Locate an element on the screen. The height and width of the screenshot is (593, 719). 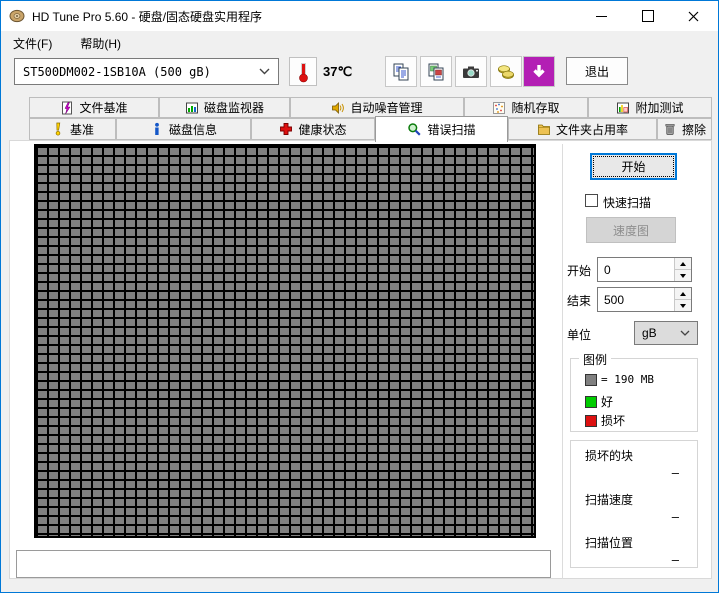
camera-icon is located at coordinates (471, 72).